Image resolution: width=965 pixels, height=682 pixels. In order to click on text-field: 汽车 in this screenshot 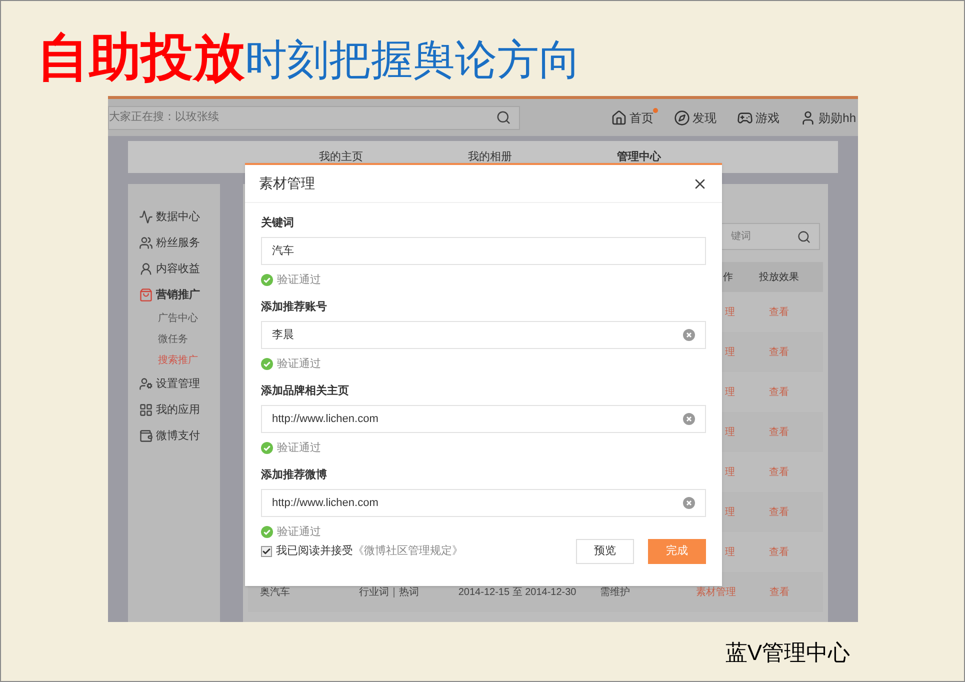, I will do `click(483, 251)`.